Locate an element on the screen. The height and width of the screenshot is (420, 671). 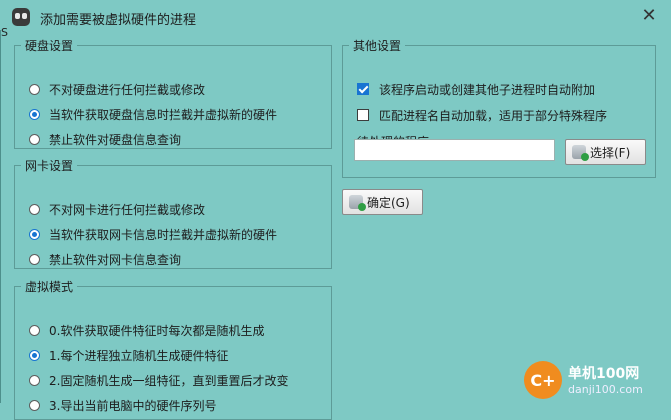
auto-match-checkbox-row: 匹配进程名自动加载，适用于部分特殊程序 is located at coordinates (482, 115).